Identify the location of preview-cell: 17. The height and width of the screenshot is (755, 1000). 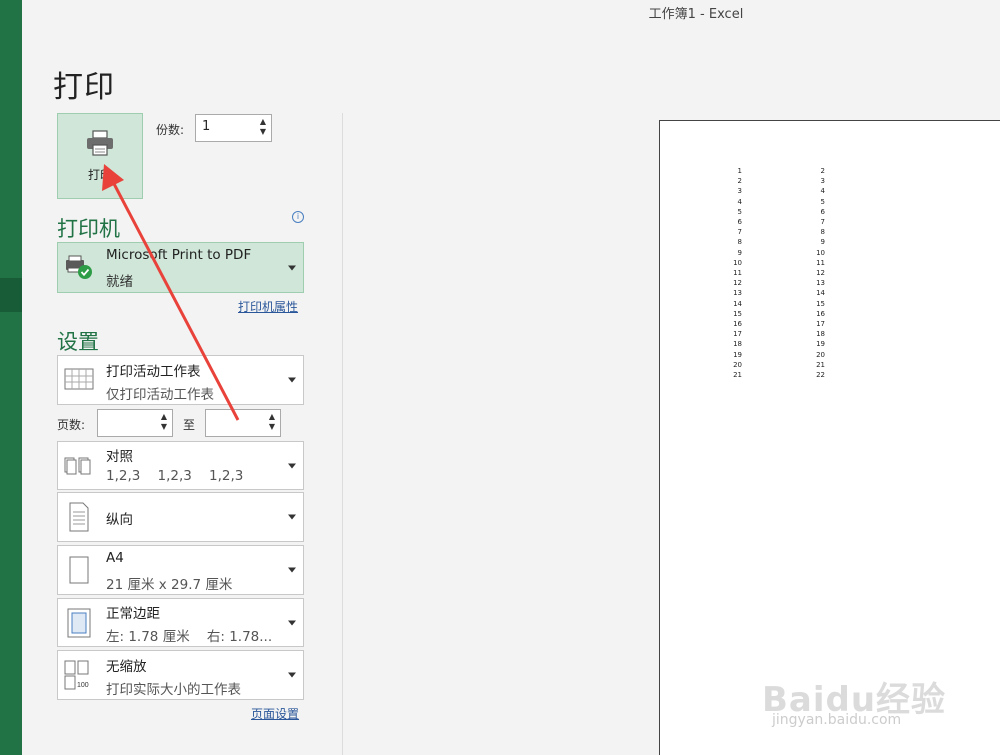
(820, 324).